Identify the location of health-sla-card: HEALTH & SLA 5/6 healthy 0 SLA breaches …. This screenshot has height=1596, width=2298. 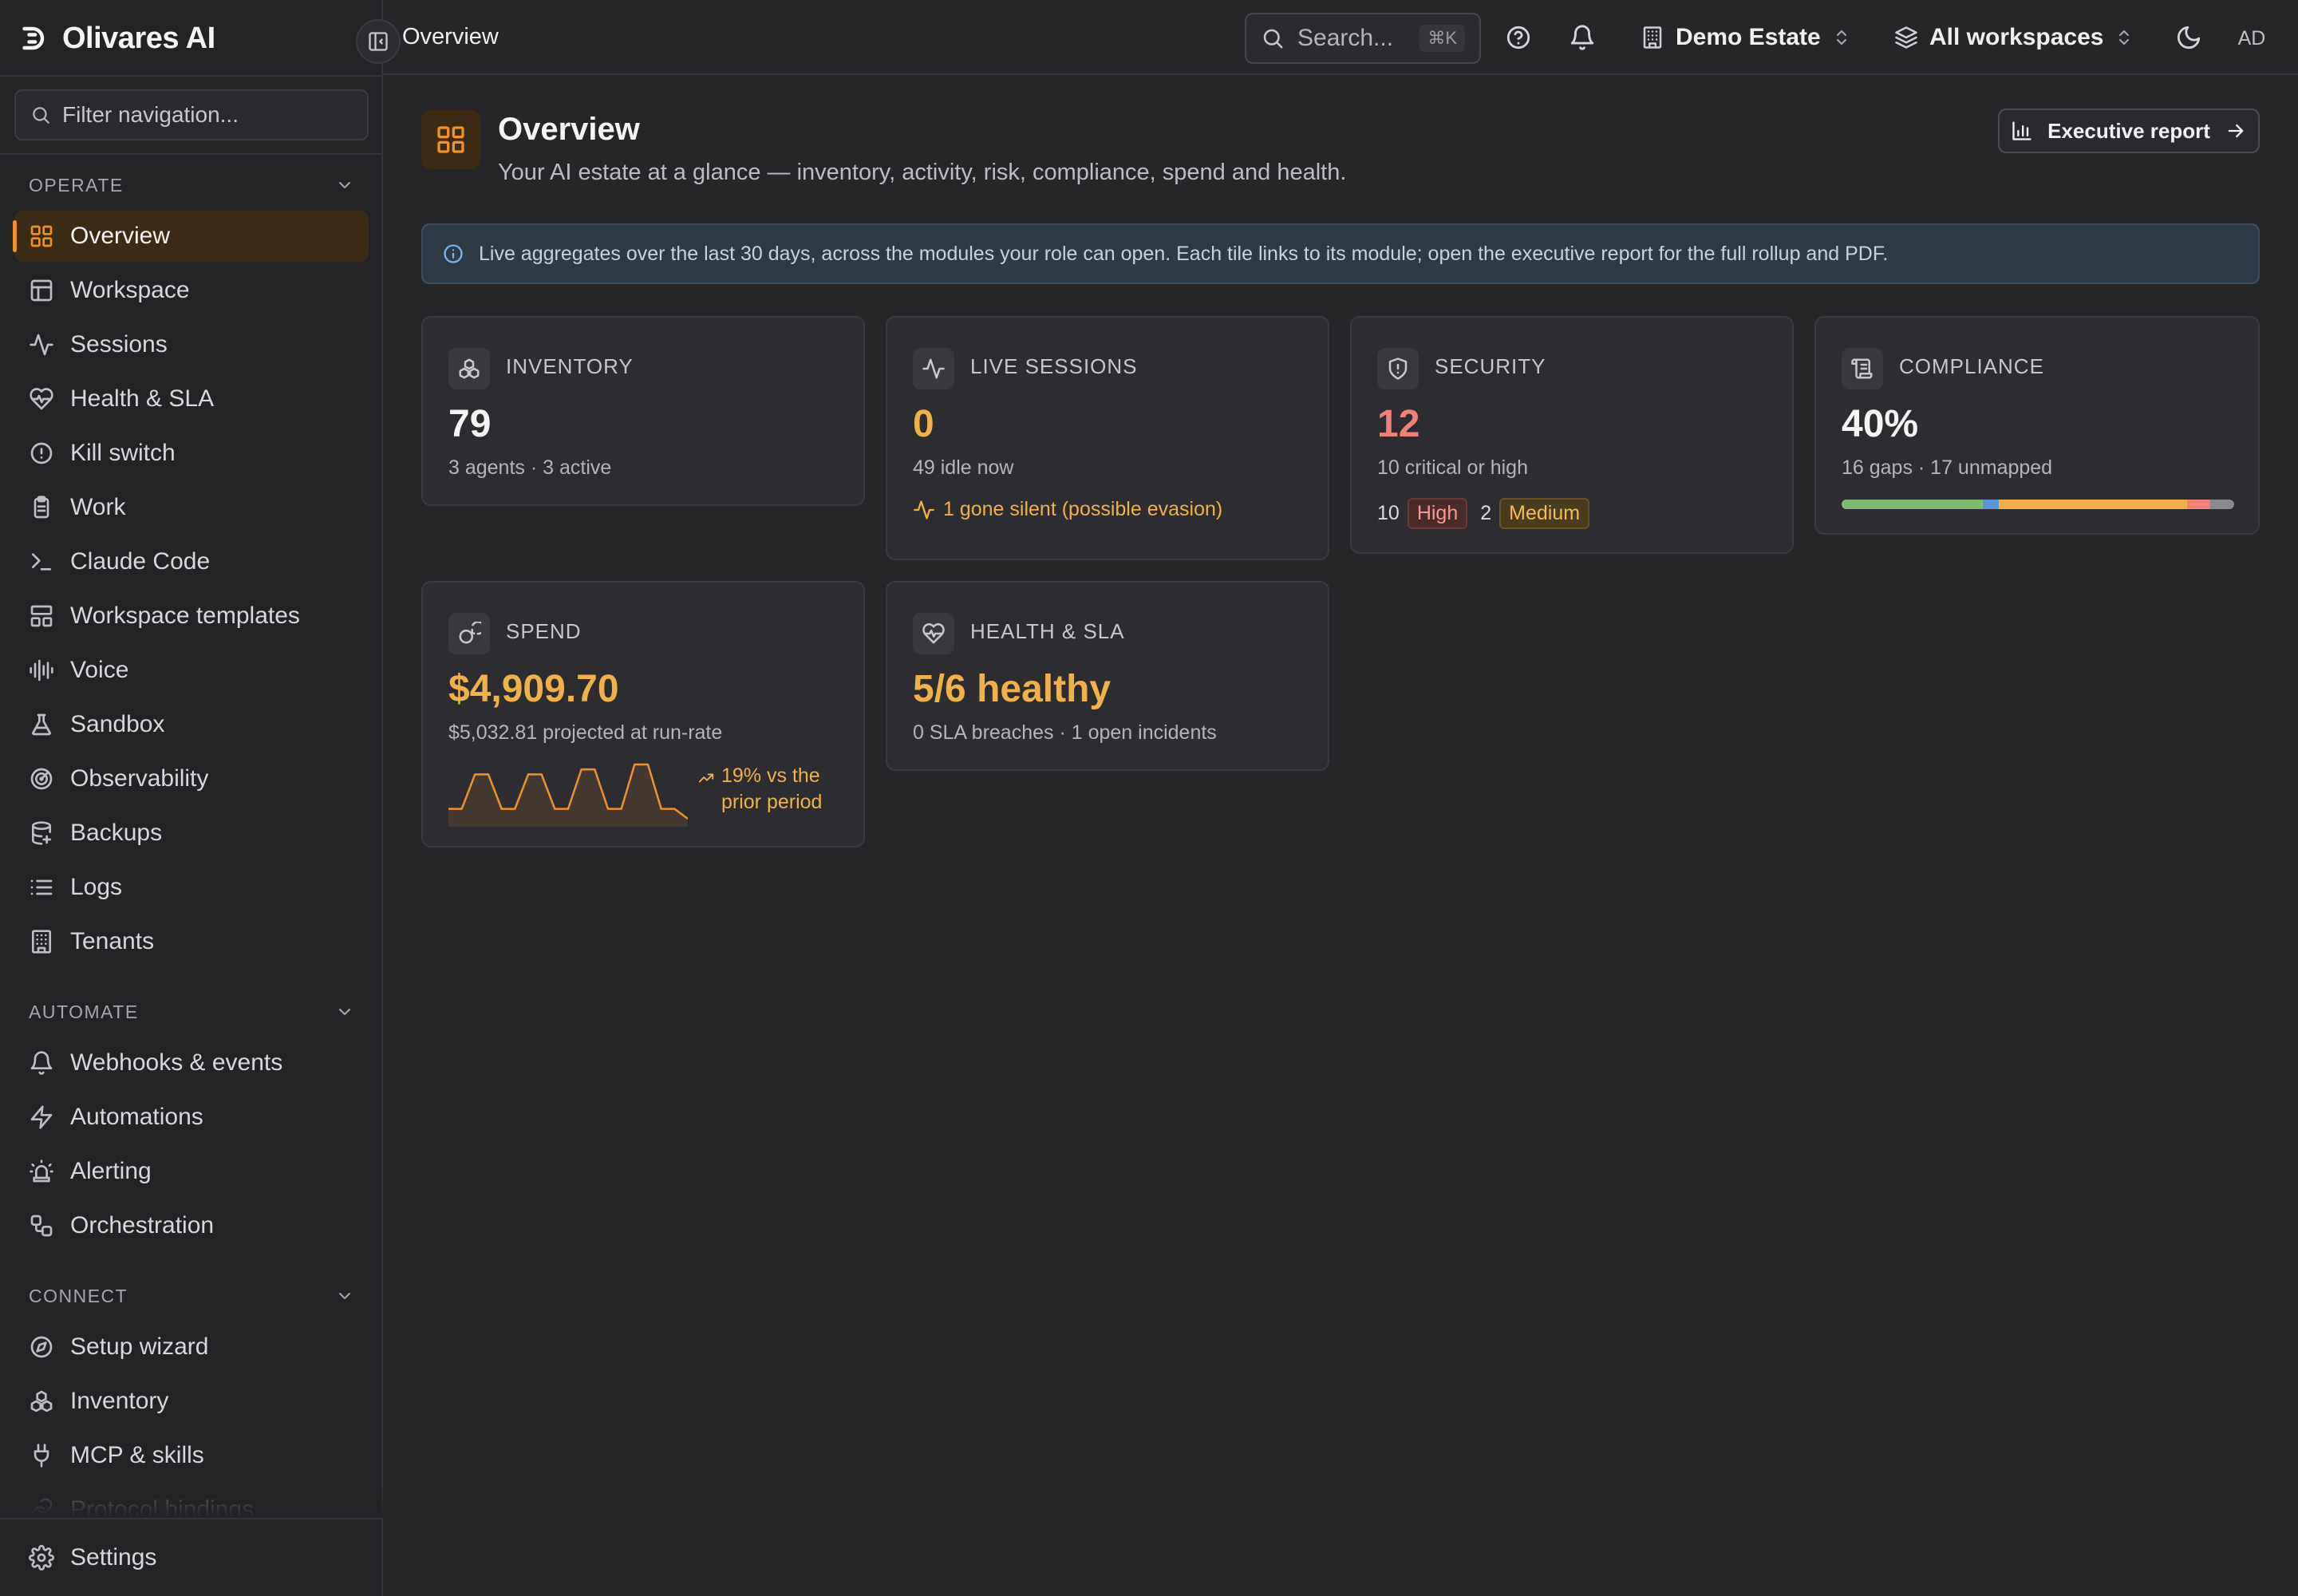
(1107, 676).